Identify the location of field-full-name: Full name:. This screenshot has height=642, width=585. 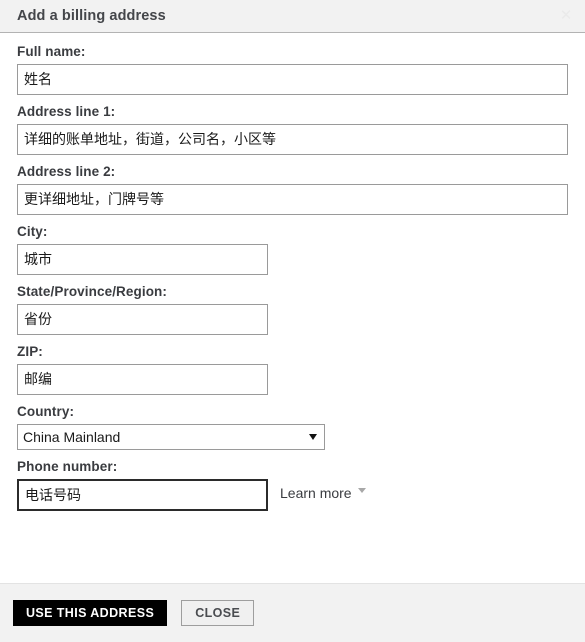
(292, 69).